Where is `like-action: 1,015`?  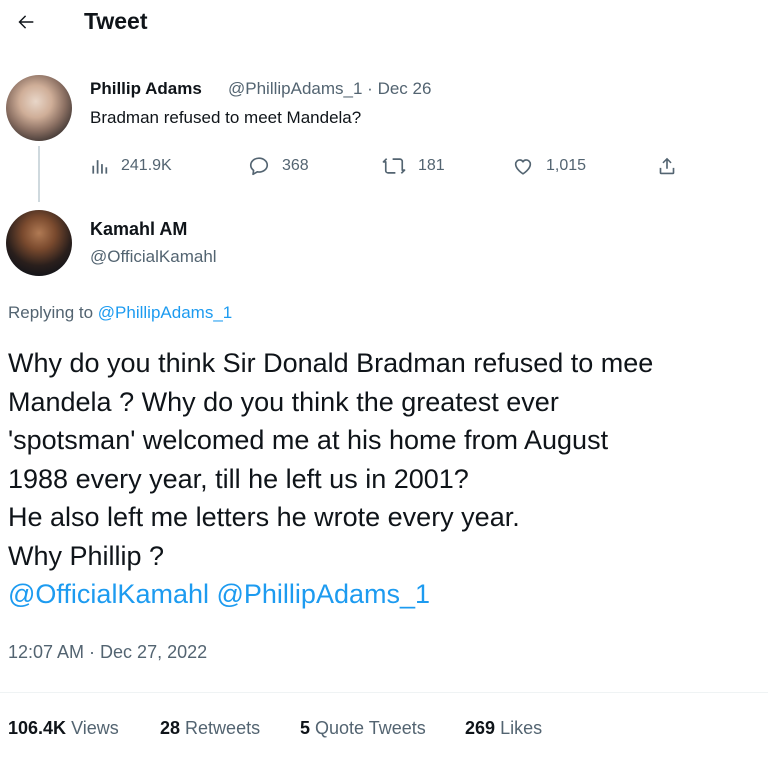 like-action: 1,015 is located at coordinates (549, 166).